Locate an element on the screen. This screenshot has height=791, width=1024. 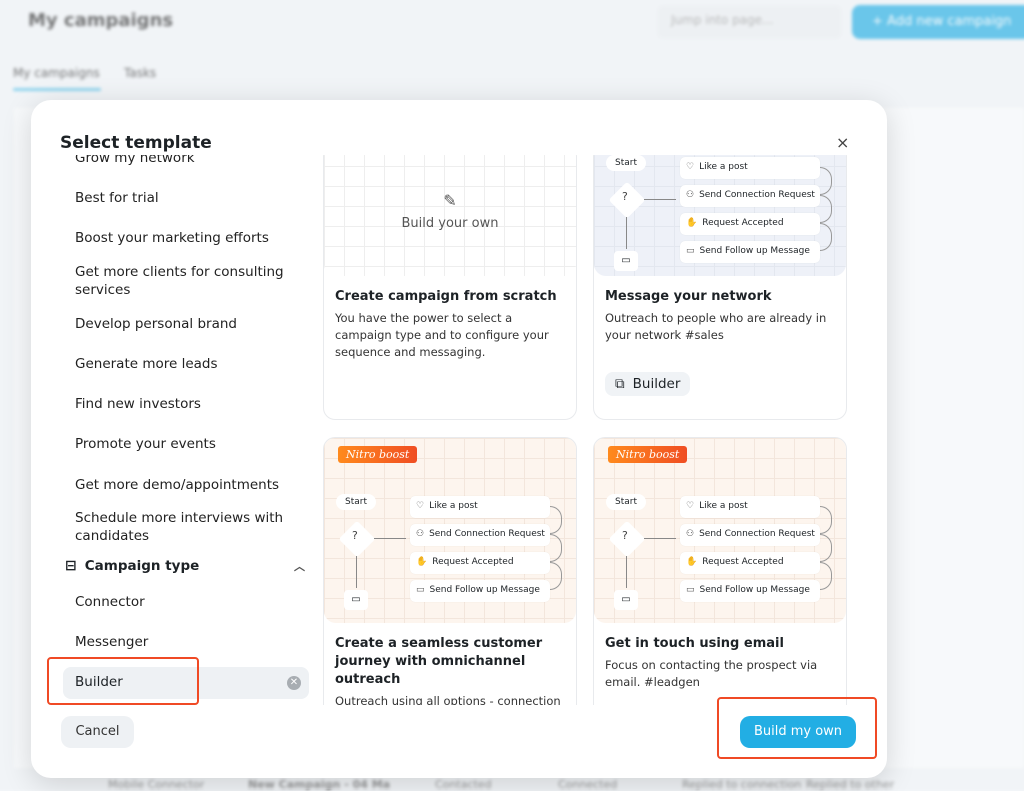
campaign-type-header: ⊟ Campaign type ︿ is located at coordinates (185, 566).